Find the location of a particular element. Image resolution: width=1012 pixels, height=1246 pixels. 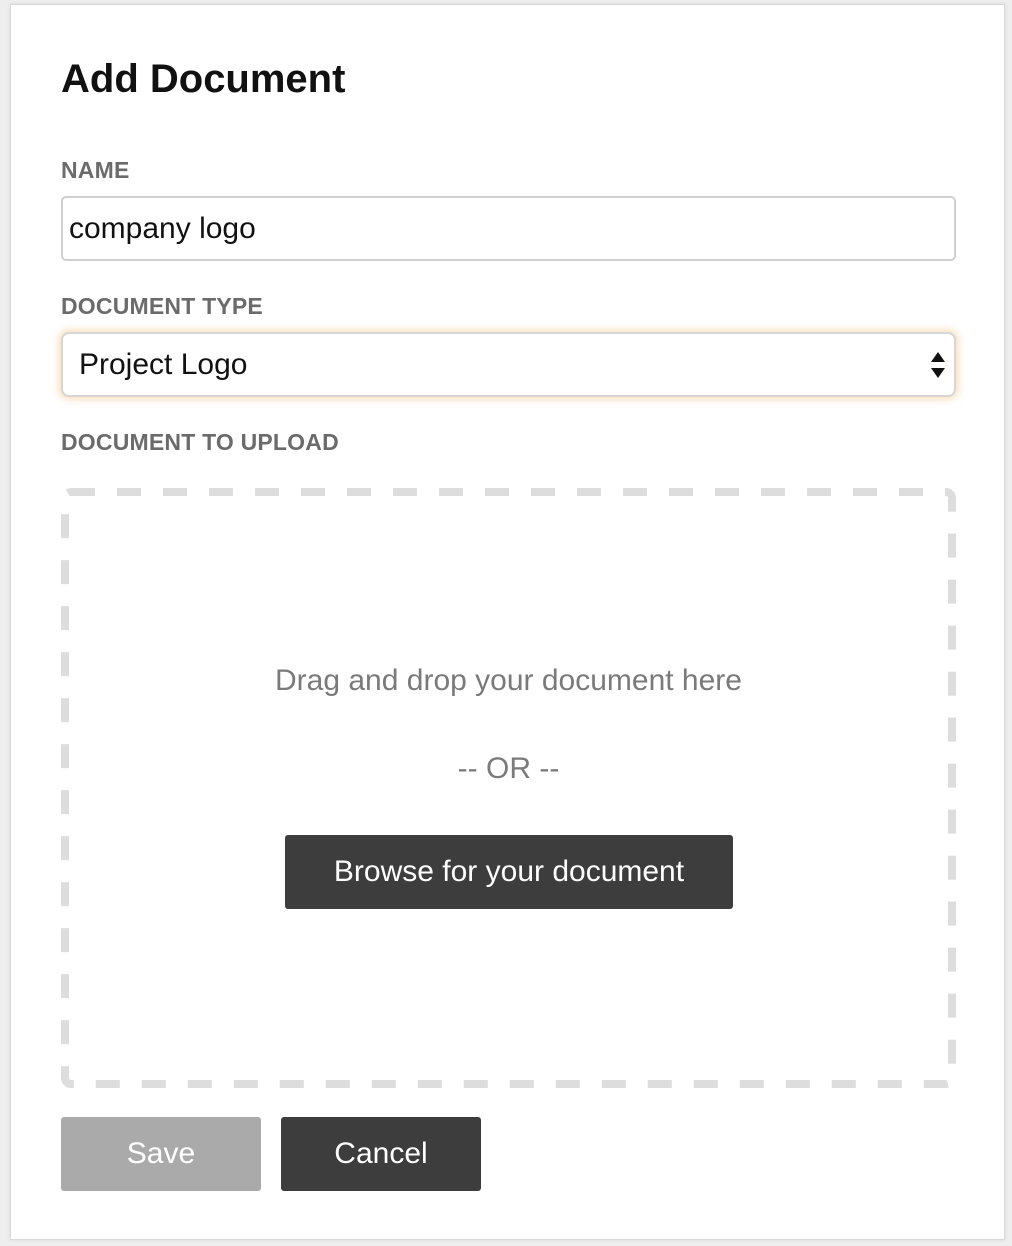

document-upload-label: DOCUMENT TO UPLOAD is located at coordinates (200, 442).